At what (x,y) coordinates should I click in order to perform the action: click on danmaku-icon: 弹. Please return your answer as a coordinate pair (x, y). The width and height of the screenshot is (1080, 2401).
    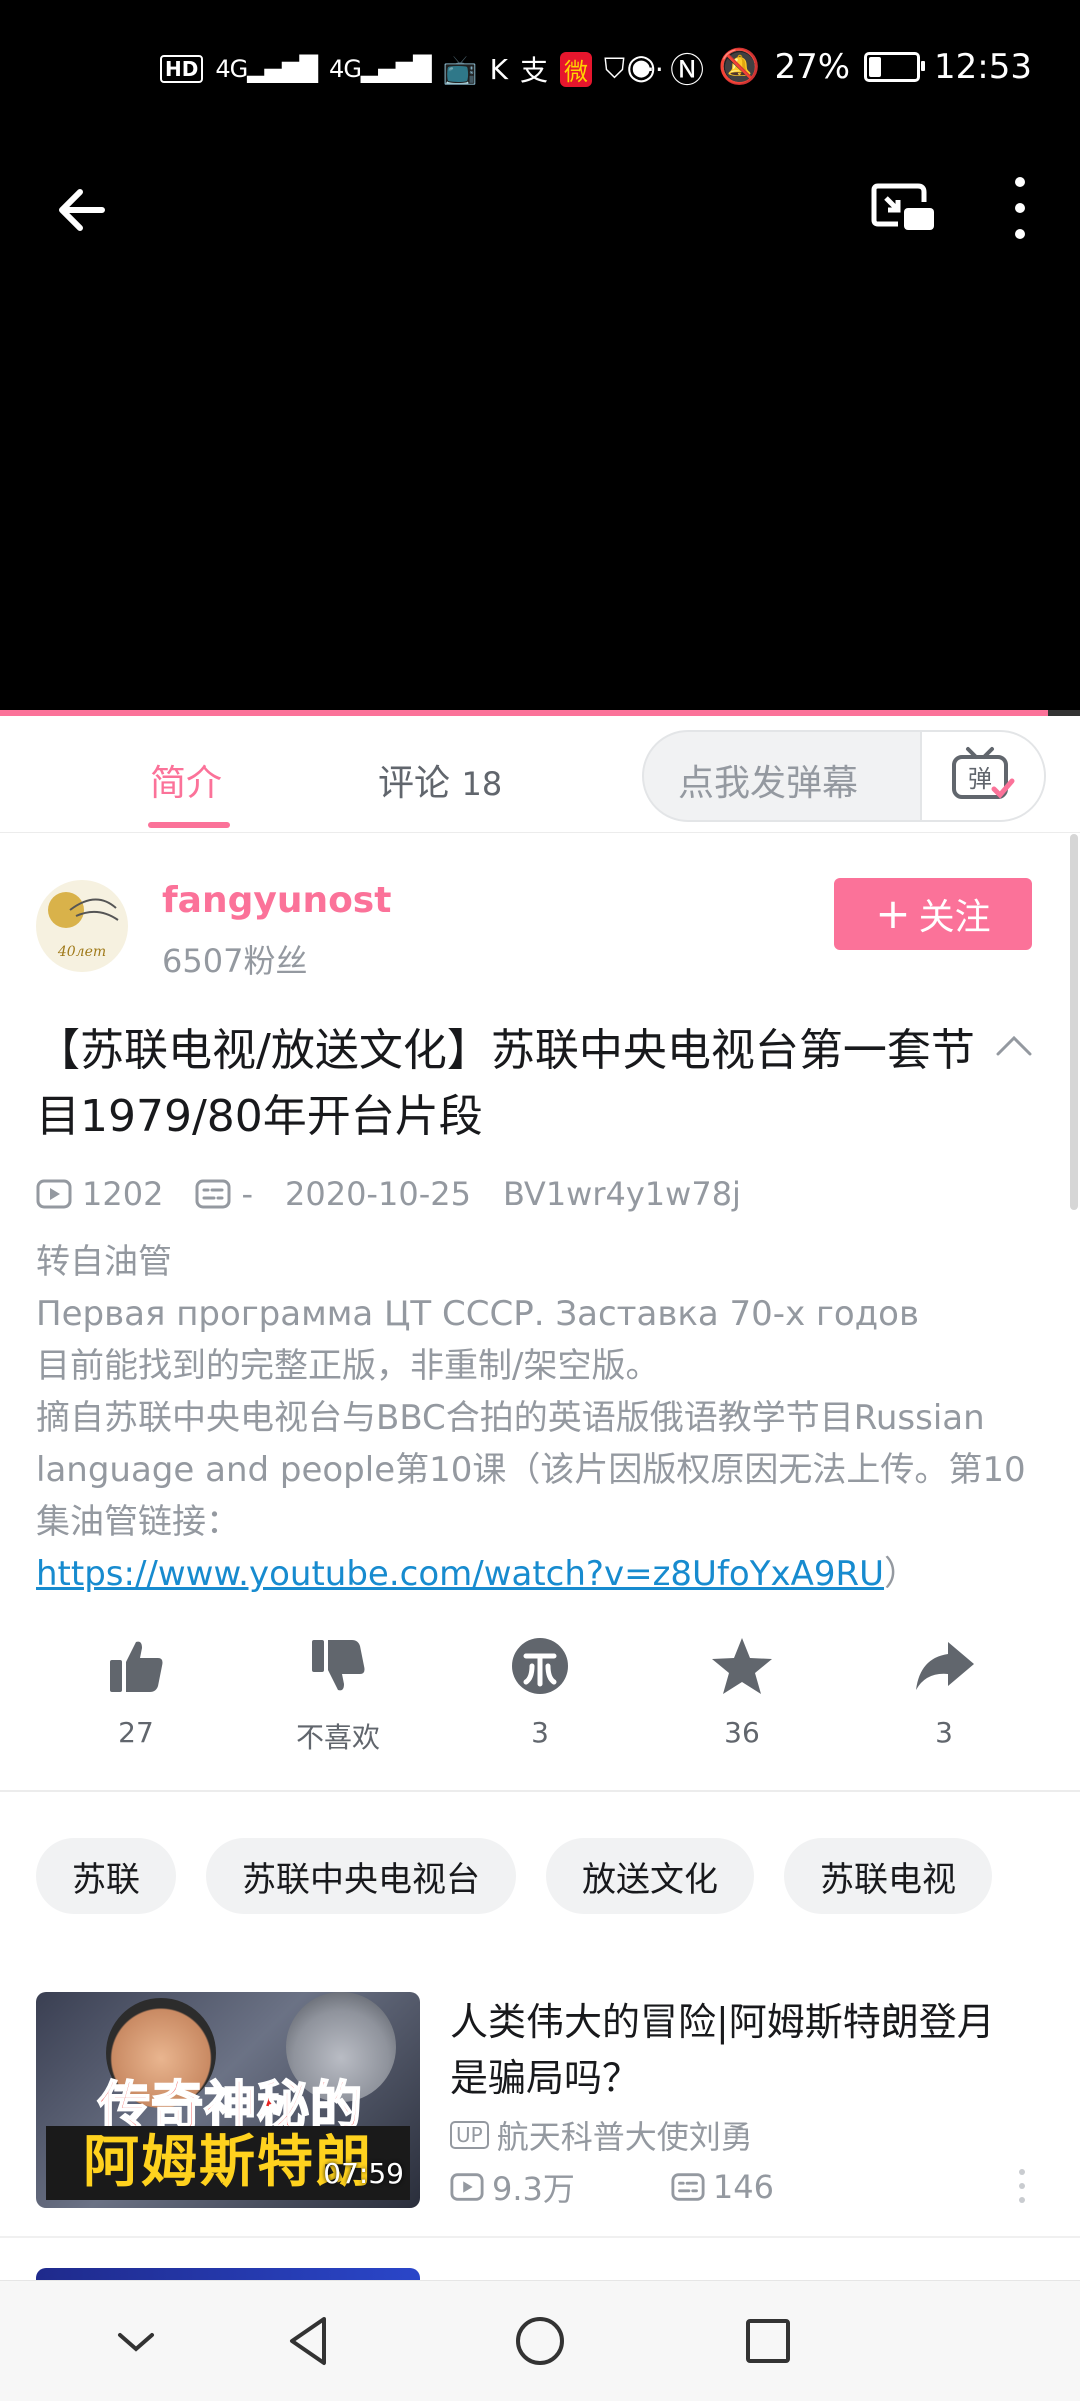
    Looking at the image, I should click on (983, 773).